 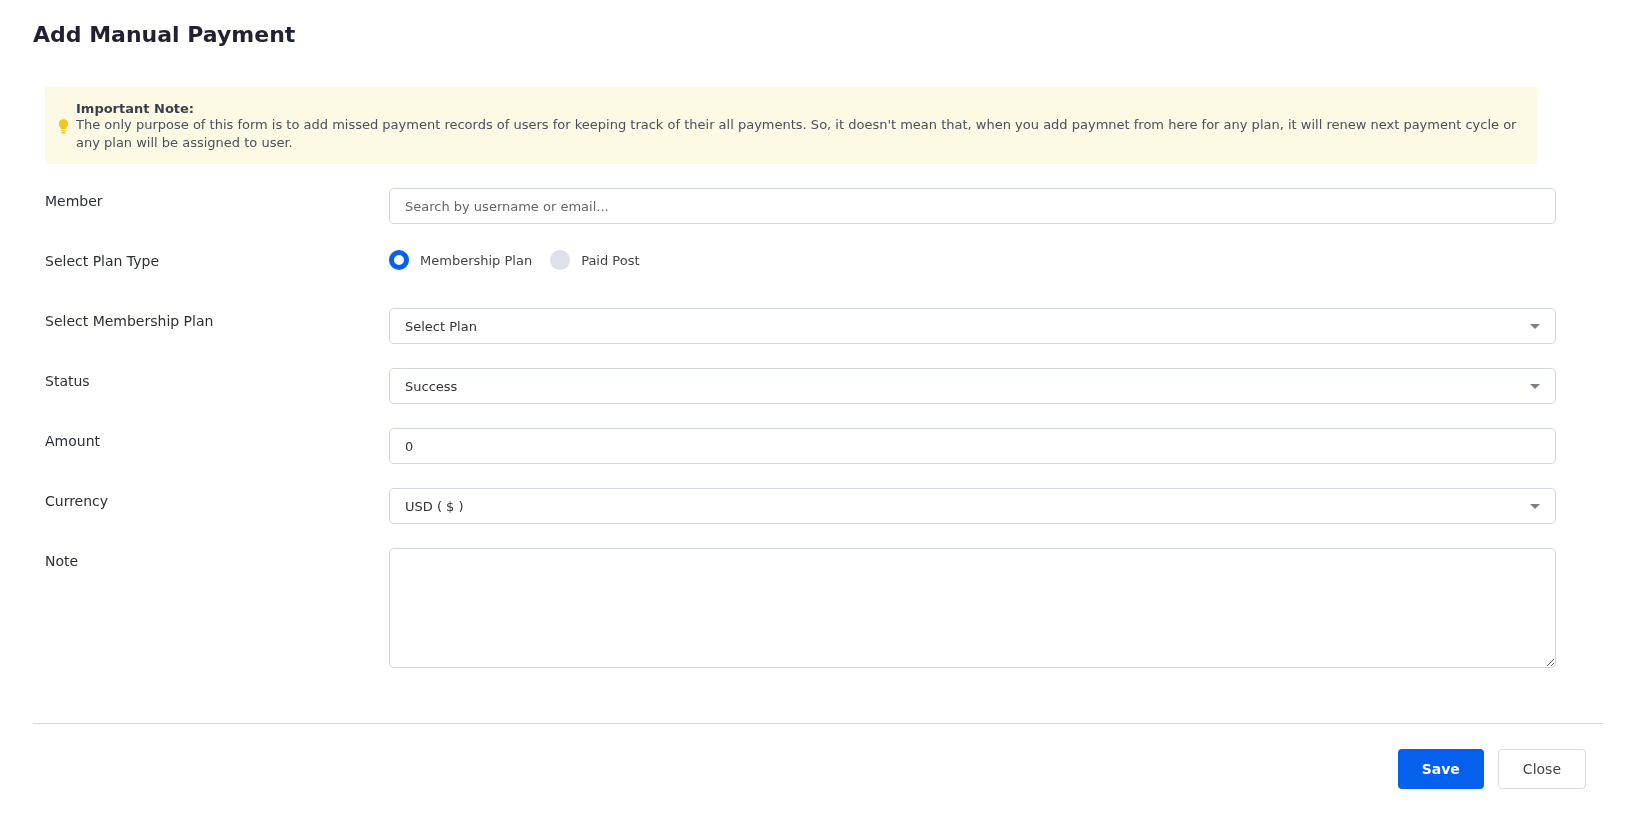 What do you see at coordinates (77, 500) in the screenshot?
I see `field-label: Currency` at bounding box center [77, 500].